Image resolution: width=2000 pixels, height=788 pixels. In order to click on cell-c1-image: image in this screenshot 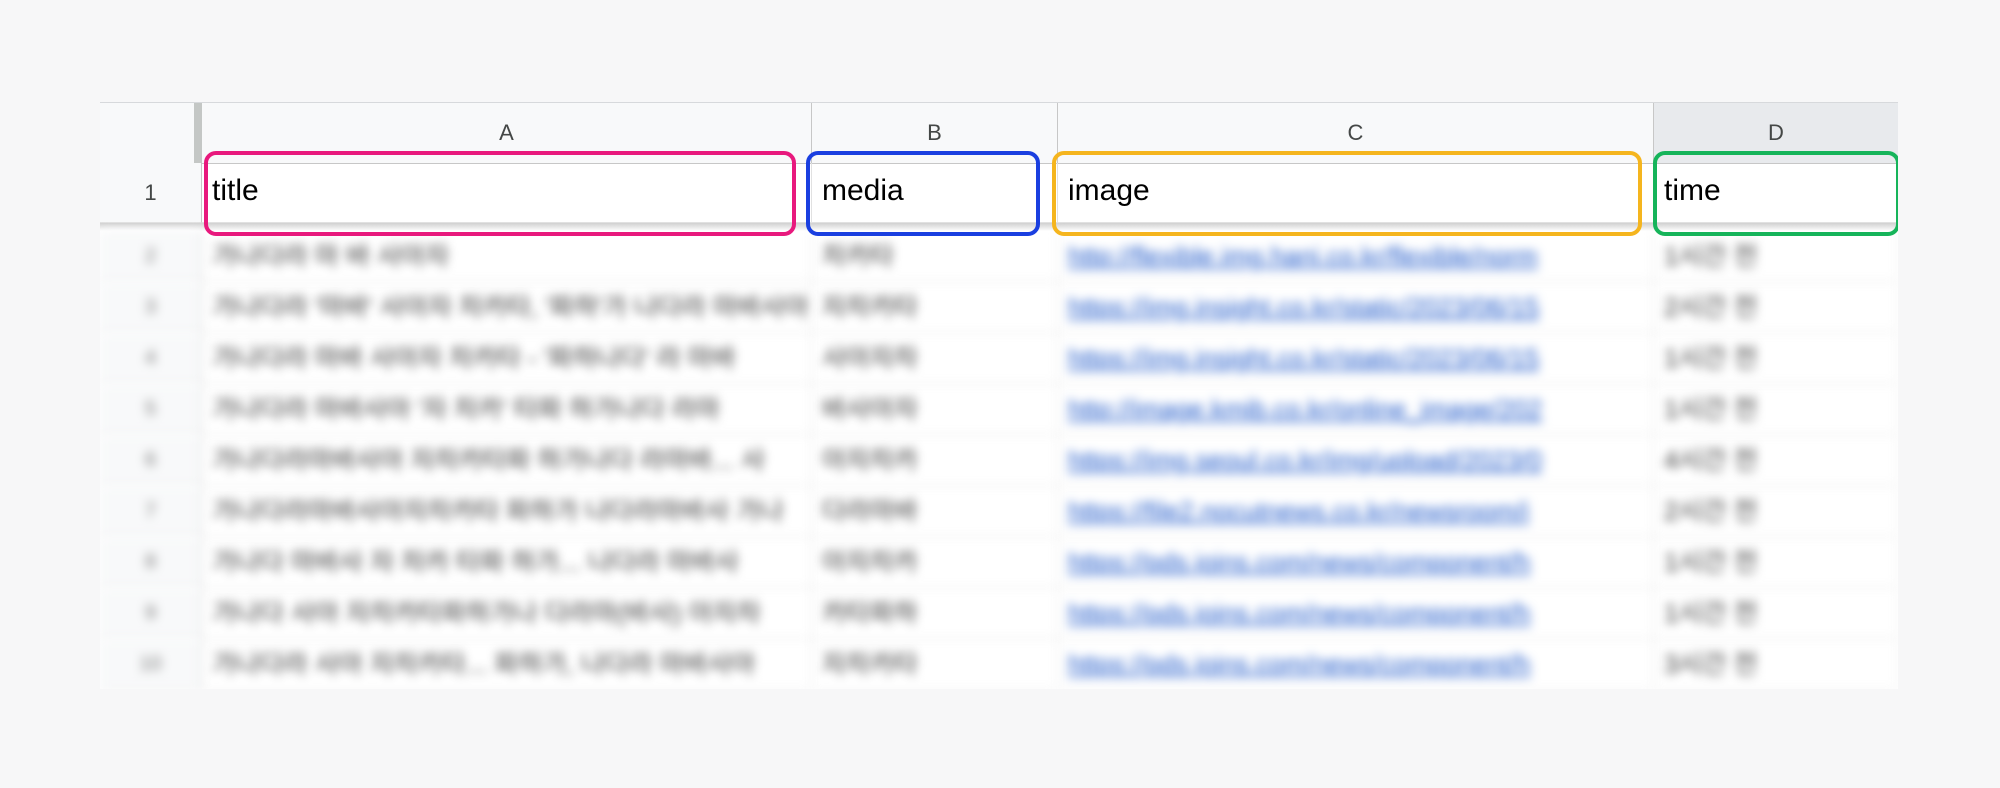, I will do `click(1356, 193)`.